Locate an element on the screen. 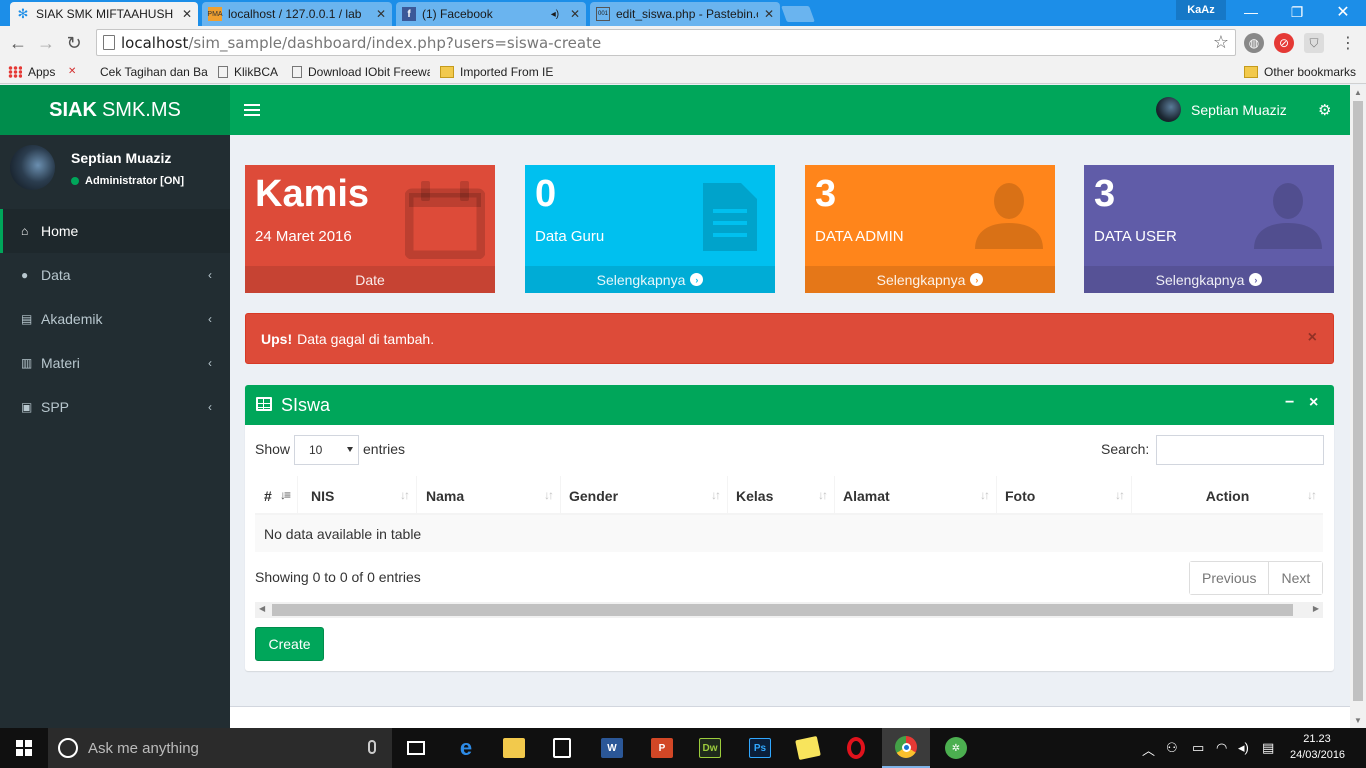 The width and height of the screenshot is (1366, 768). task-view-icon is located at coordinates (416, 748).